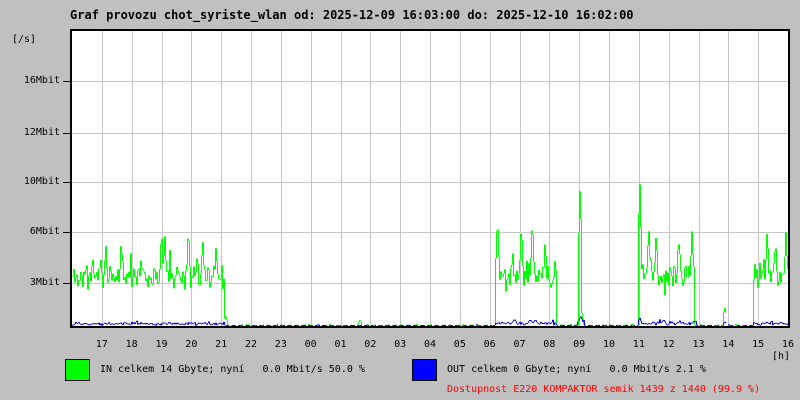  Describe the element at coordinates (788, 344) in the screenshot. I see `x-tick-label: 16` at that location.